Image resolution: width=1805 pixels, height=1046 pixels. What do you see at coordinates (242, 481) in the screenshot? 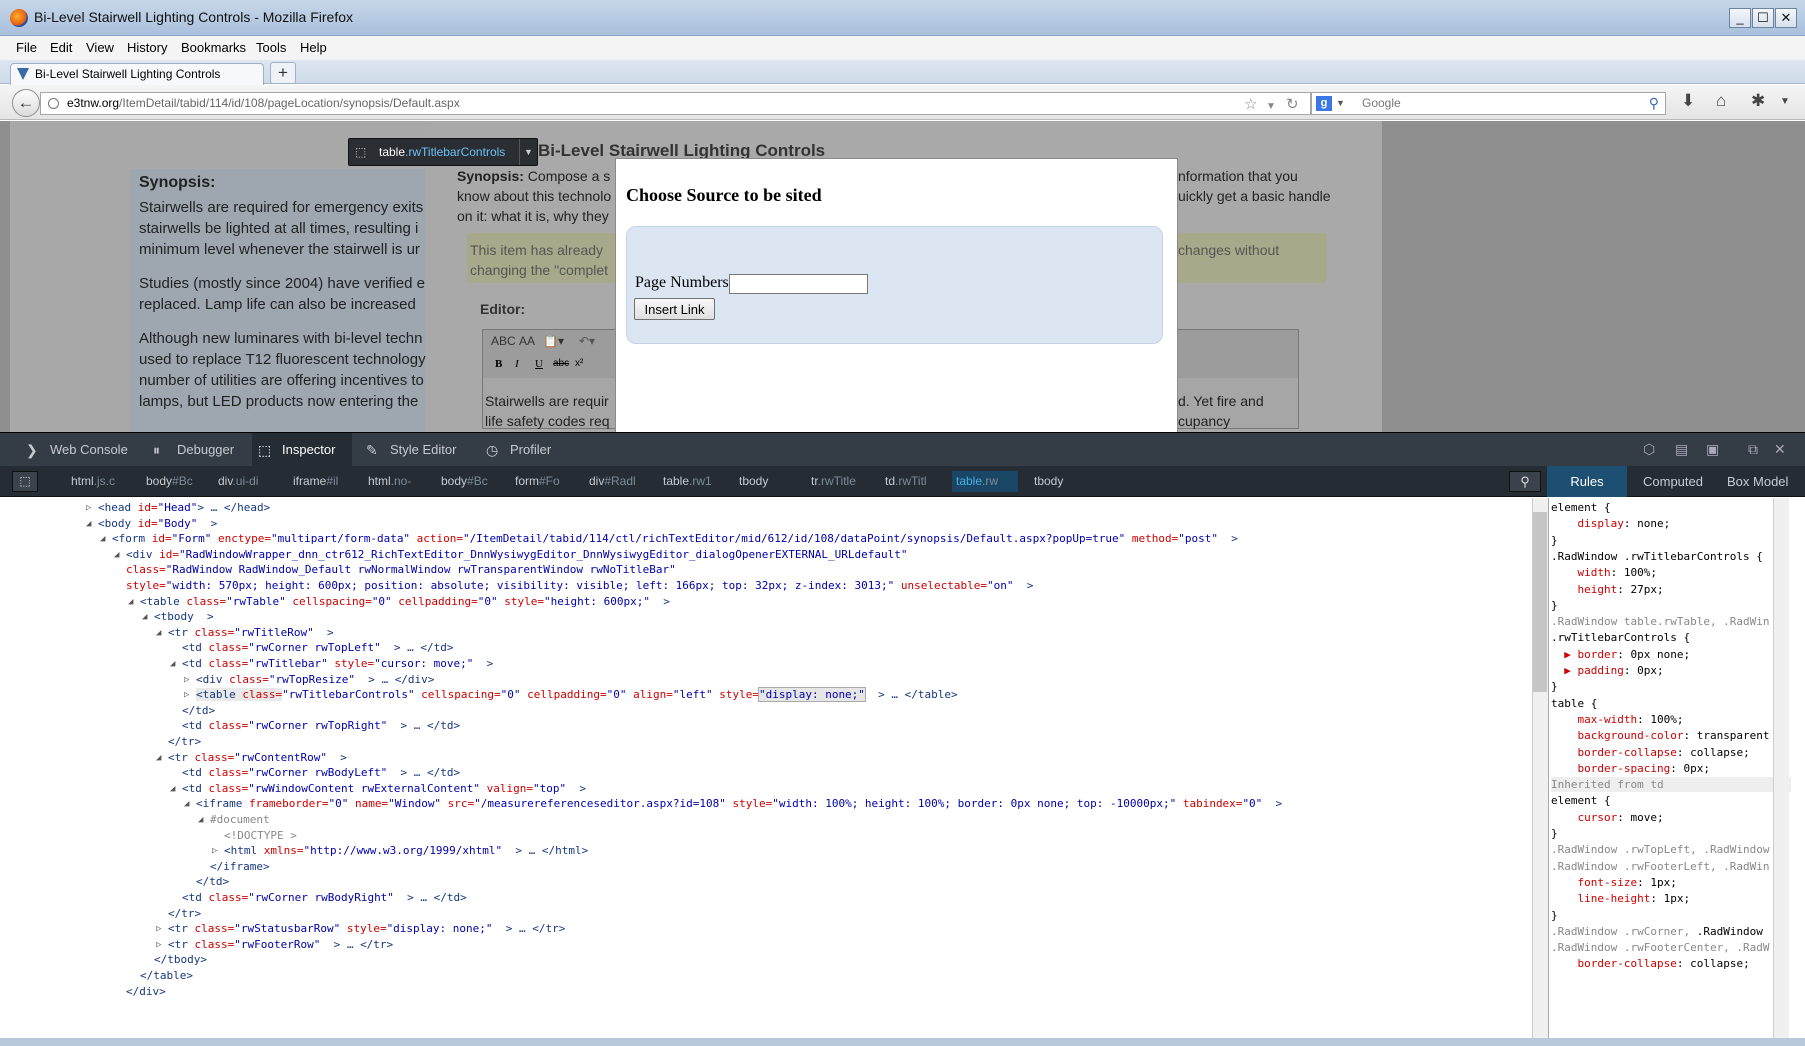
I see `breadcrumb-item: div.ui-di` at bounding box center [242, 481].